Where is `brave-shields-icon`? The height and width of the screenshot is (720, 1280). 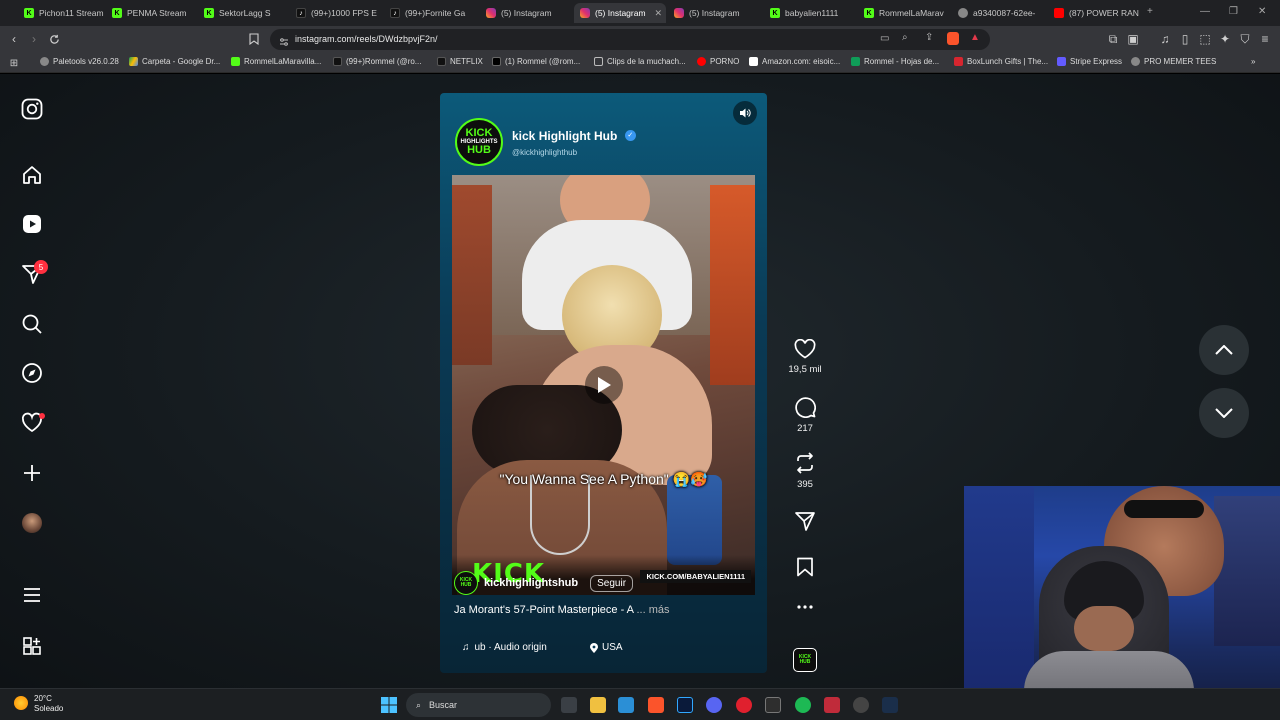 brave-shields-icon is located at coordinates (953, 38).